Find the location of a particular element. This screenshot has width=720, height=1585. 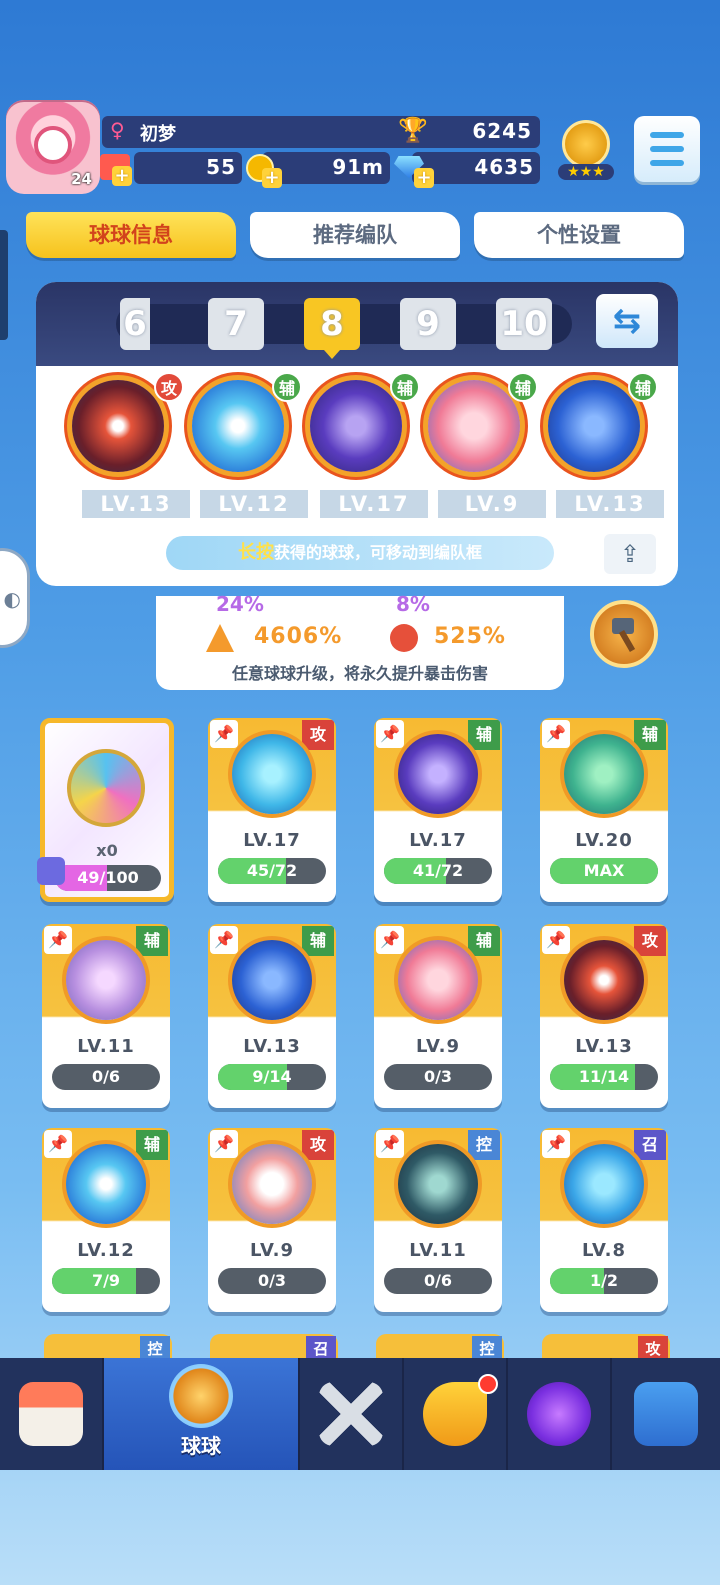

team-ball-level: LV.13 is located at coordinates (610, 504).